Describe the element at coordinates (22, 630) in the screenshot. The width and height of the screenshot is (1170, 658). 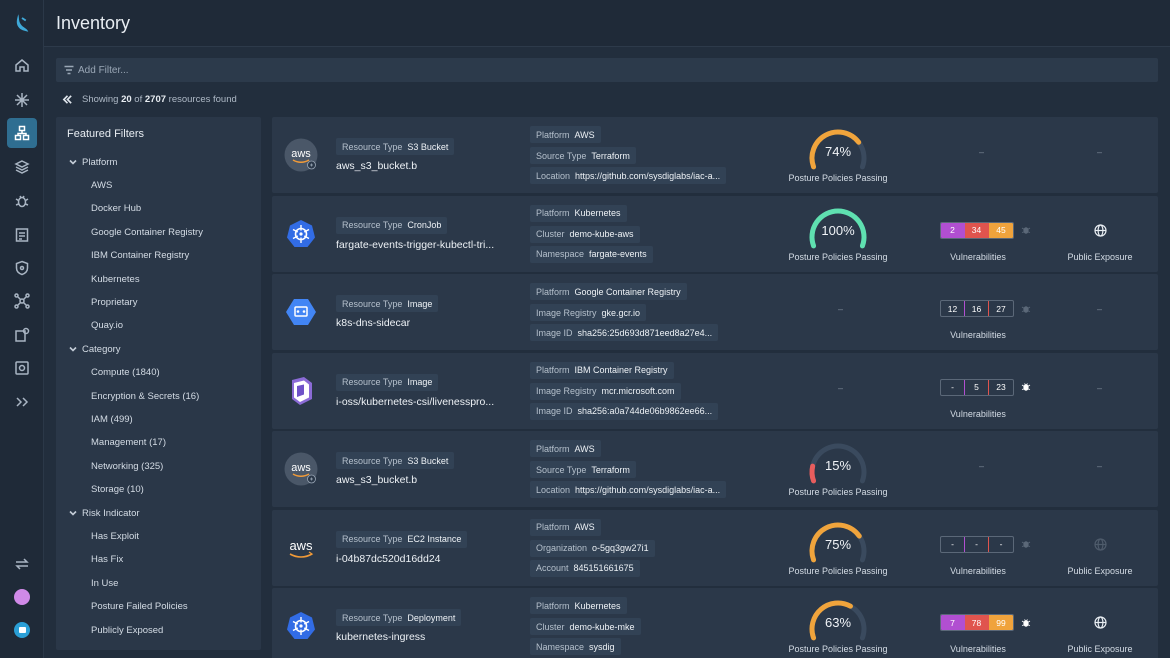
I see `help-chat-icon` at that location.